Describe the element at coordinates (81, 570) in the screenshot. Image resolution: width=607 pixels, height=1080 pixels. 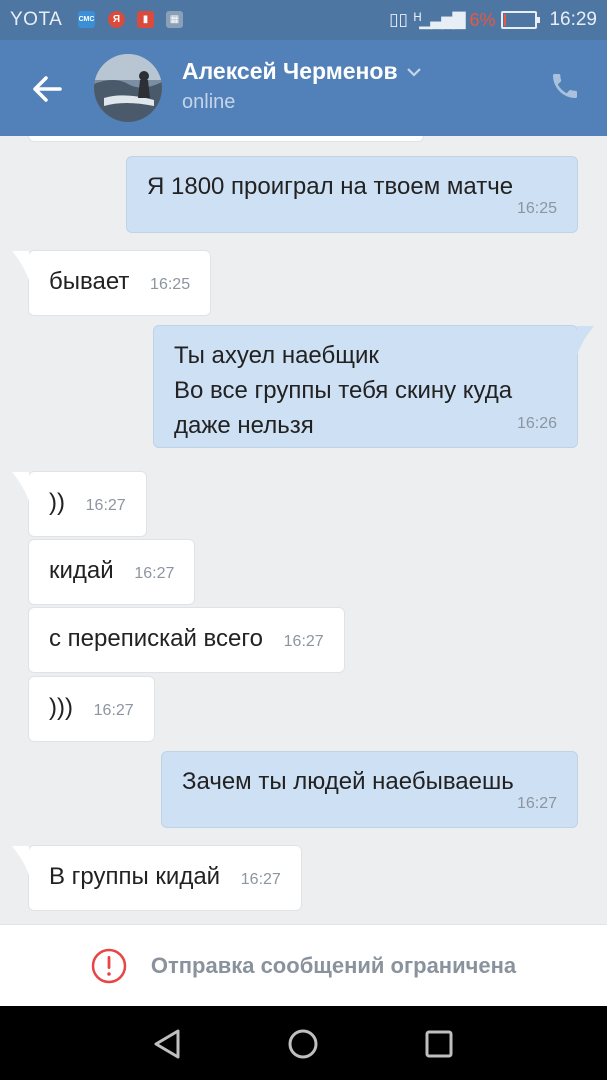
I see `message-text: кидай` at that location.